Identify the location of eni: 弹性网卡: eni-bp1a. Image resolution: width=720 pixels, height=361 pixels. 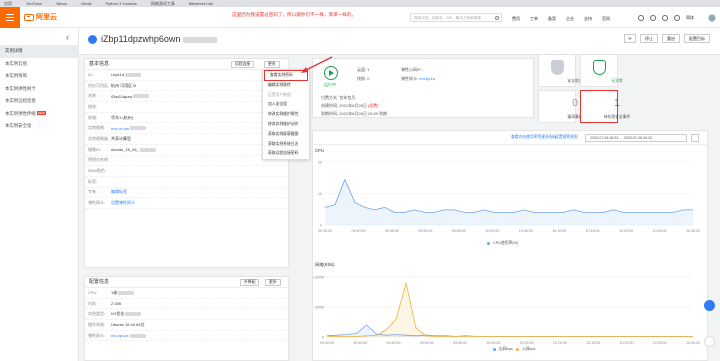
(418, 79).